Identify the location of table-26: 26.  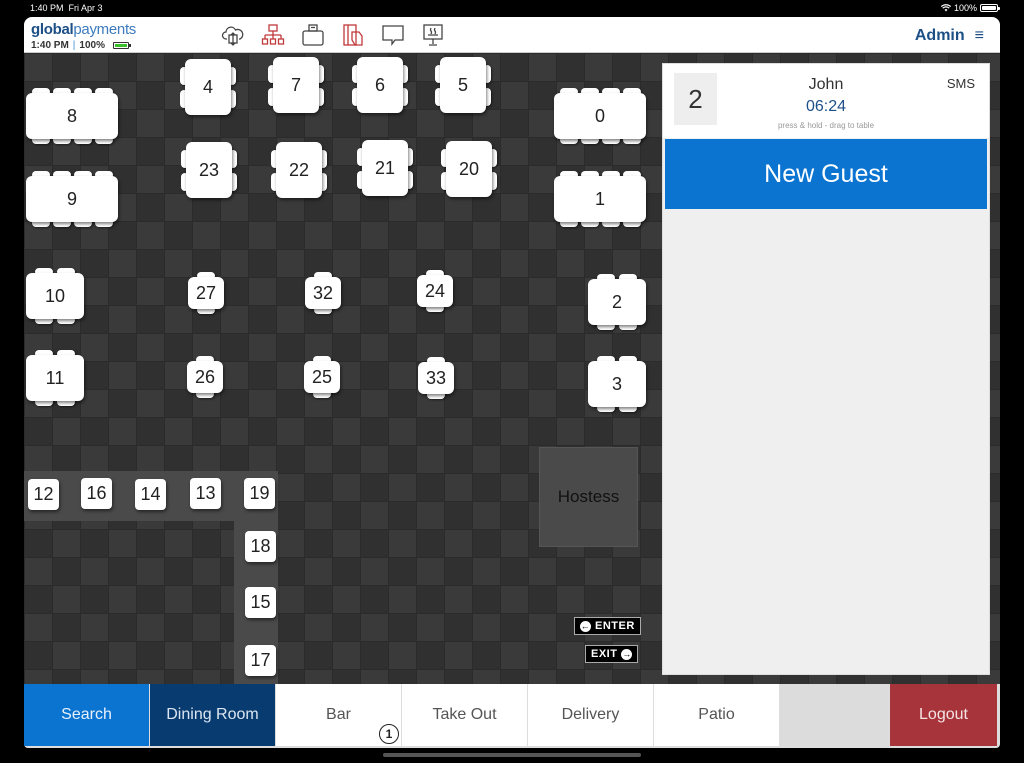
(205, 377).